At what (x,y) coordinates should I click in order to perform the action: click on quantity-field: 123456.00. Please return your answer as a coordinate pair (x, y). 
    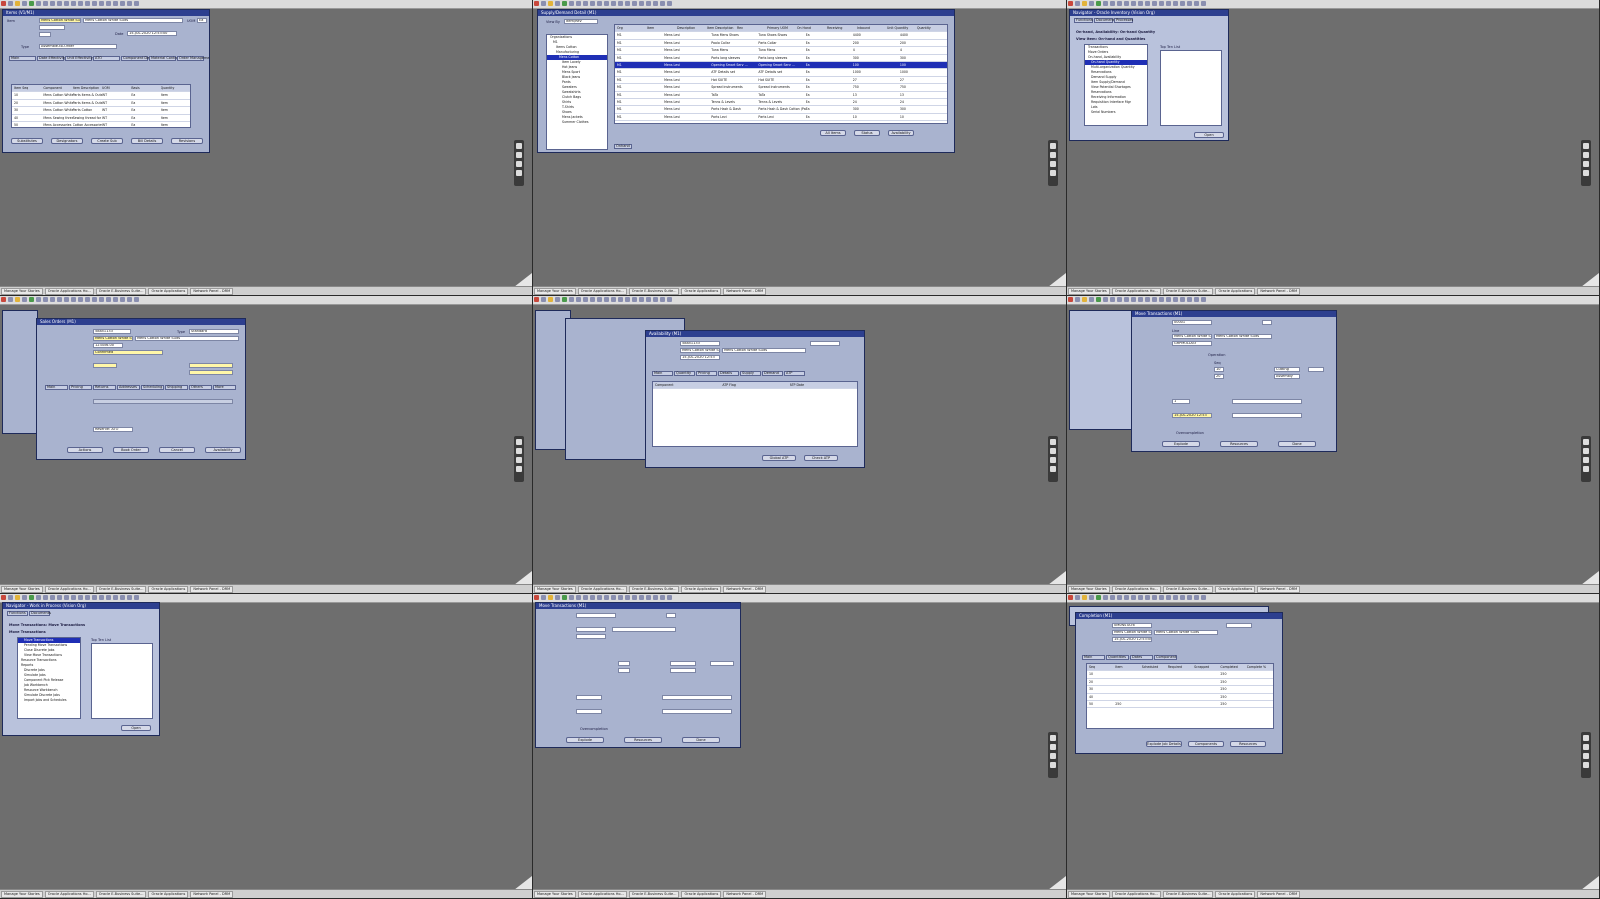
    Looking at the image, I should click on (108, 345).